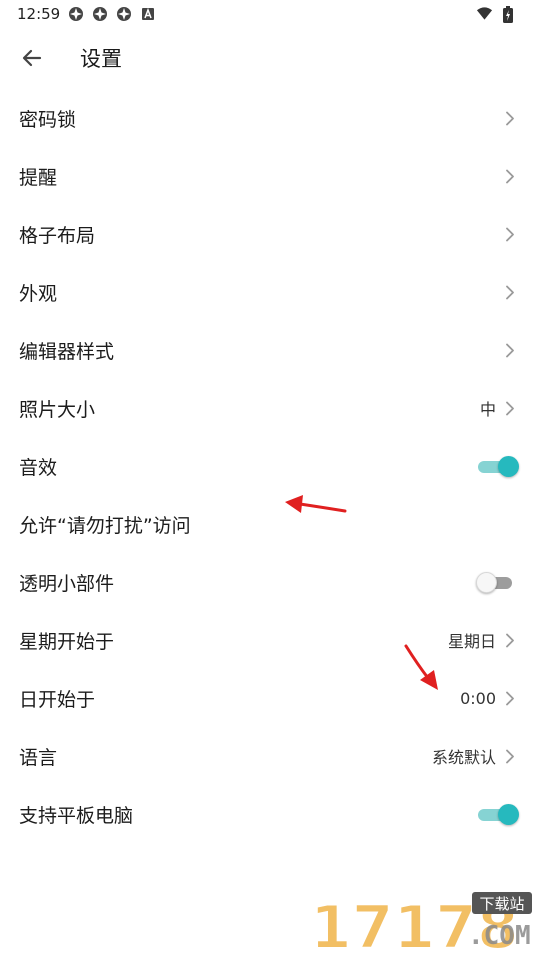  What do you see at coordinates (38, 467) in the screenshot?
I see `settings-row-label: 音效` at bounding box center [38, 467].